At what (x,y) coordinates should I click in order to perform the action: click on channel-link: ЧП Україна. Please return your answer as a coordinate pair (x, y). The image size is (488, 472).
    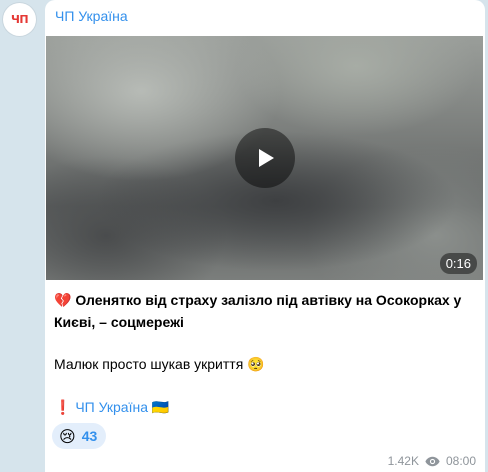
    Looking at the image, I should click on (111, 407).